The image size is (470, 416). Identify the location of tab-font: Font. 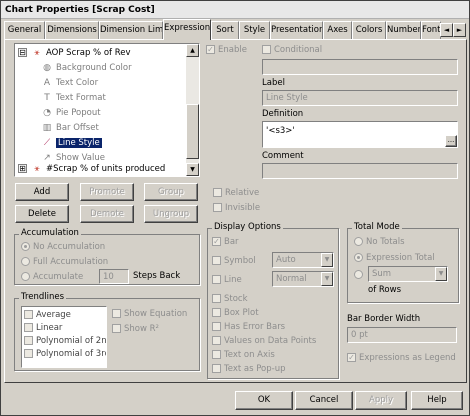
(431, 30).